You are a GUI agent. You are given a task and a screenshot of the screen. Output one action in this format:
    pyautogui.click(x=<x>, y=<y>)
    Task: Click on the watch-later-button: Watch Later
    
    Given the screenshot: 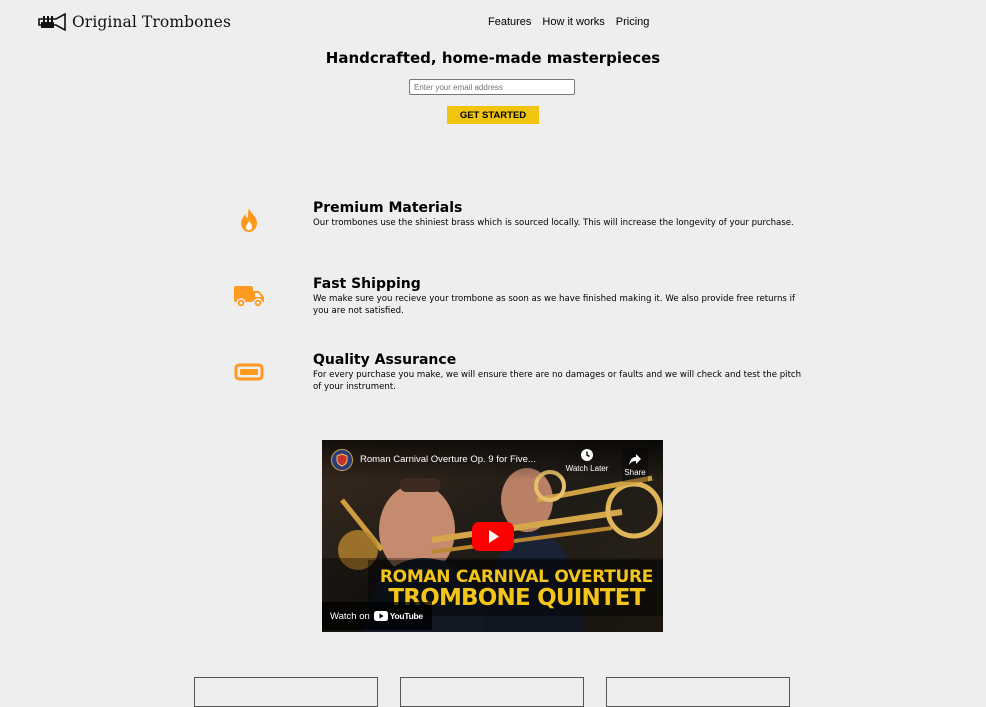 What is the action you would take?
    pyautogui.click(x=587, y=460)
    